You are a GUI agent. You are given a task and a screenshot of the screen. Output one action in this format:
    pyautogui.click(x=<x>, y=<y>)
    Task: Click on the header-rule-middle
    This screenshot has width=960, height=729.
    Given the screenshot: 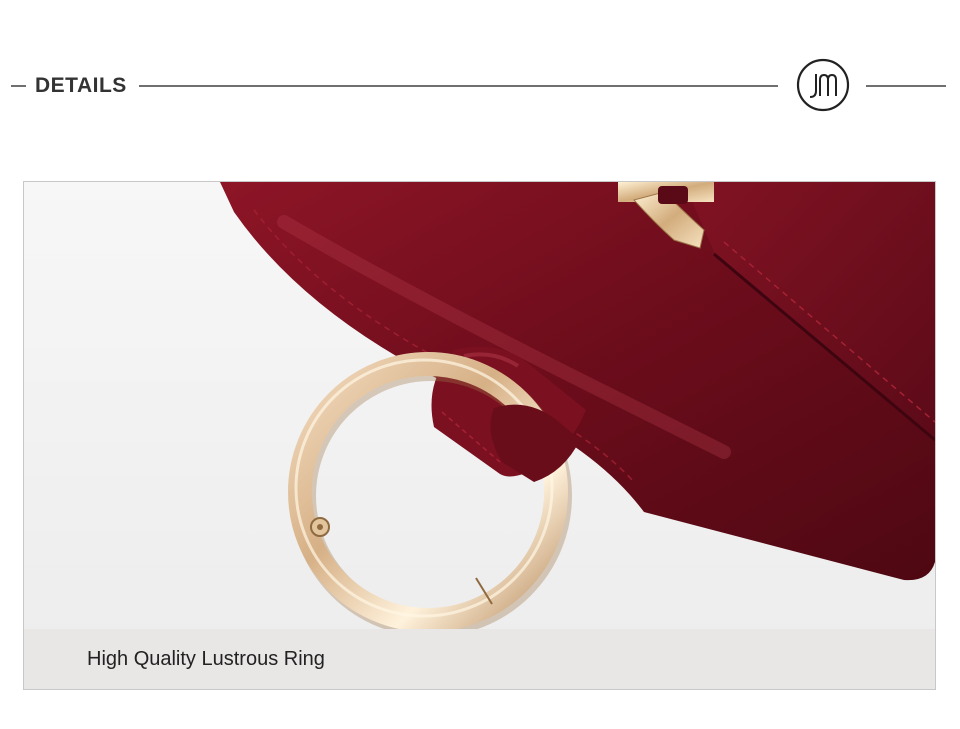 What is the action you would take?
    pyautogui.click(x=458, y=86)
    